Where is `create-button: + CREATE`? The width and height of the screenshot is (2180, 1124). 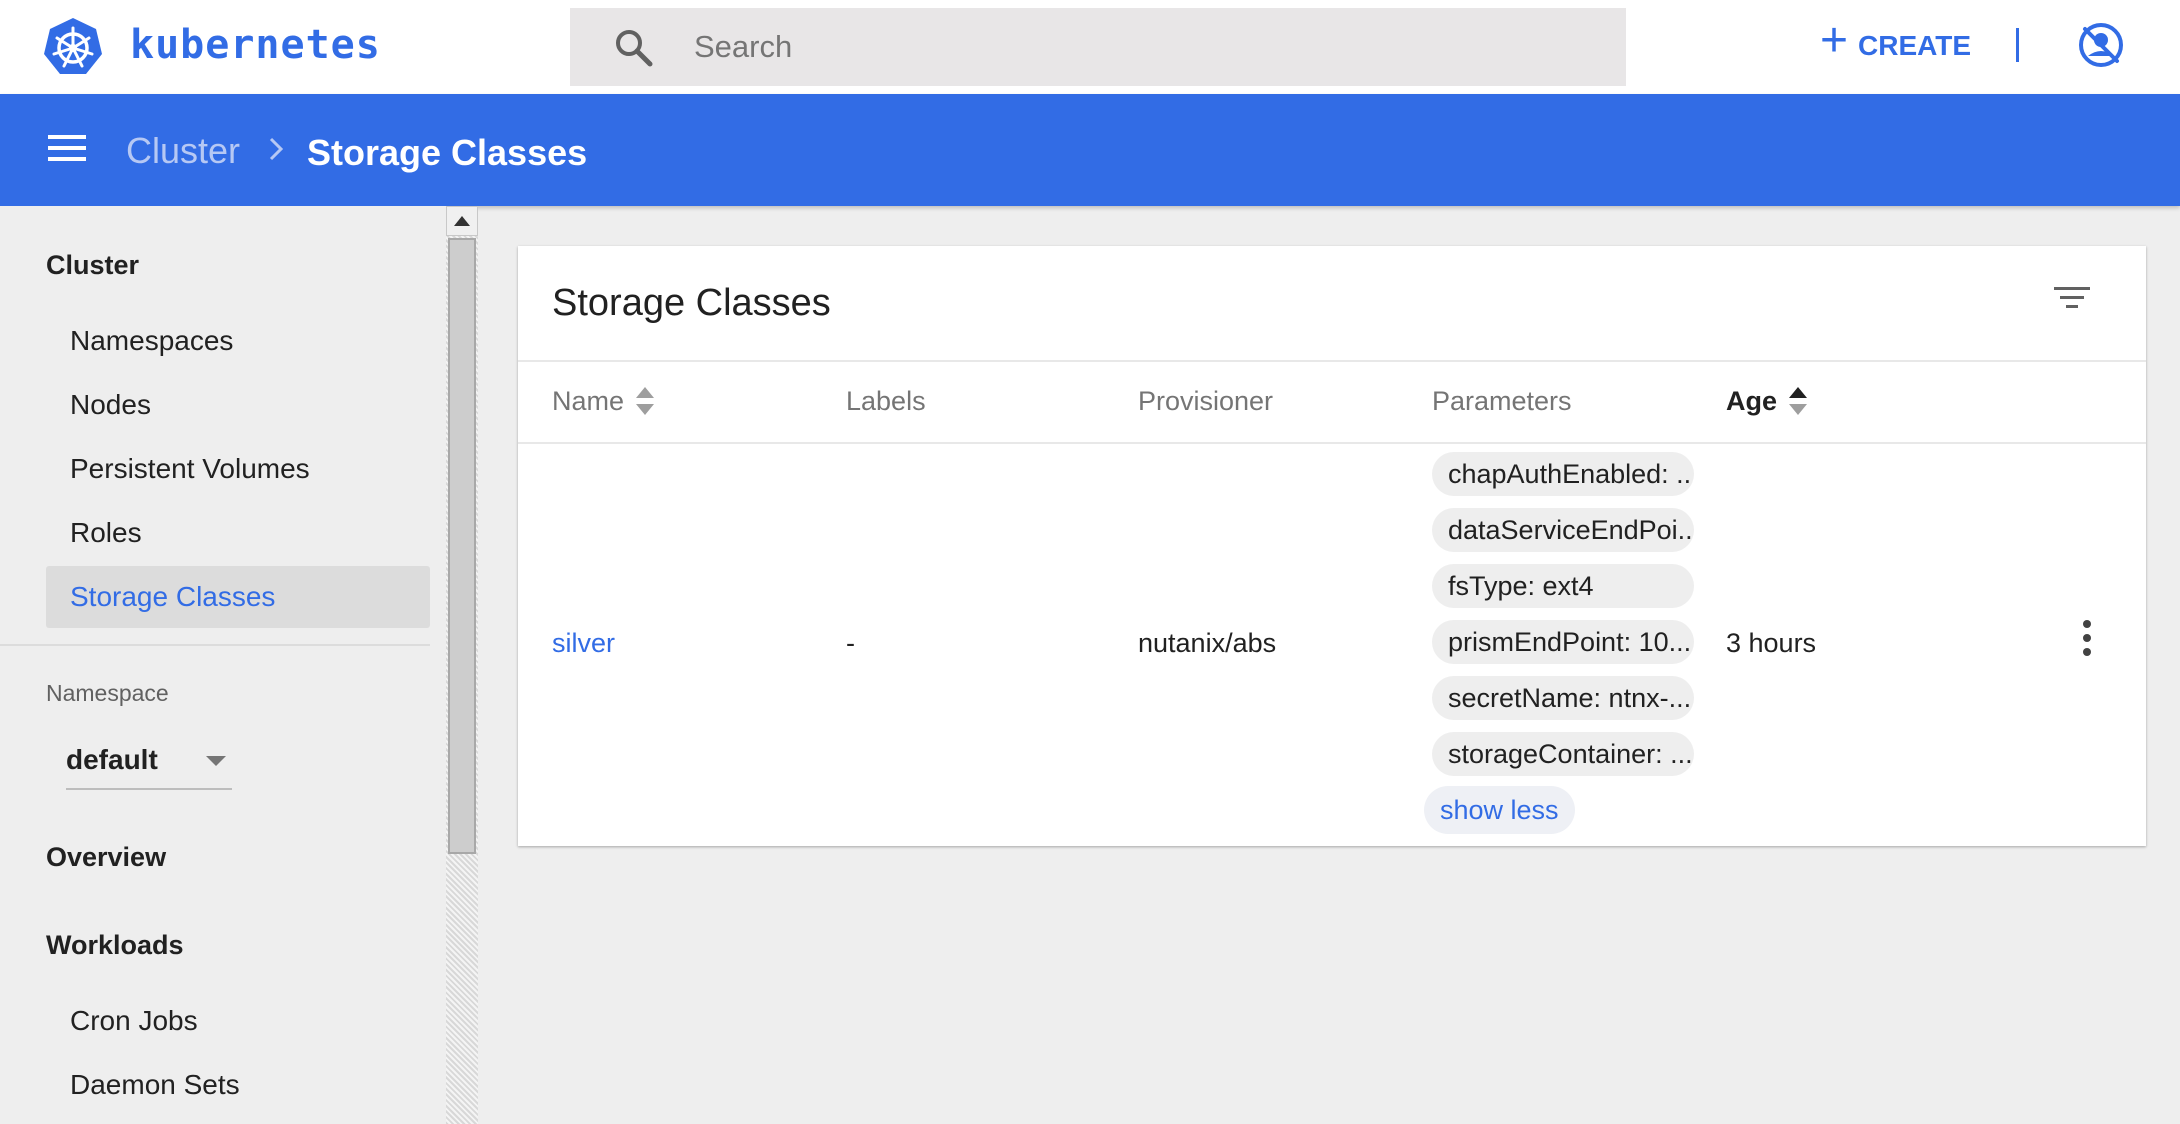
create-button: + CREATE is located at coordinates (1896, 44).